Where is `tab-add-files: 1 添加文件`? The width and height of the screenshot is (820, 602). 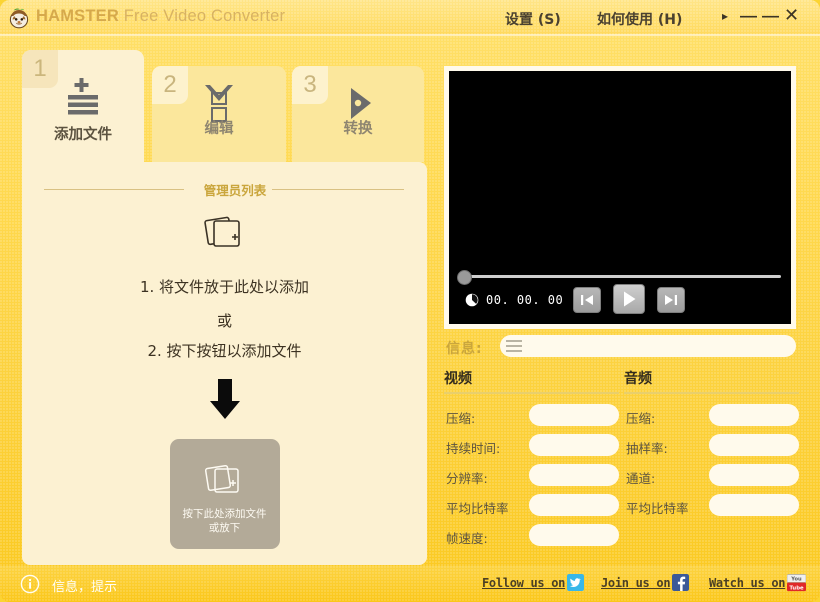 tab-add-files: 1 添加文件 is located at coordinates (83, 106).